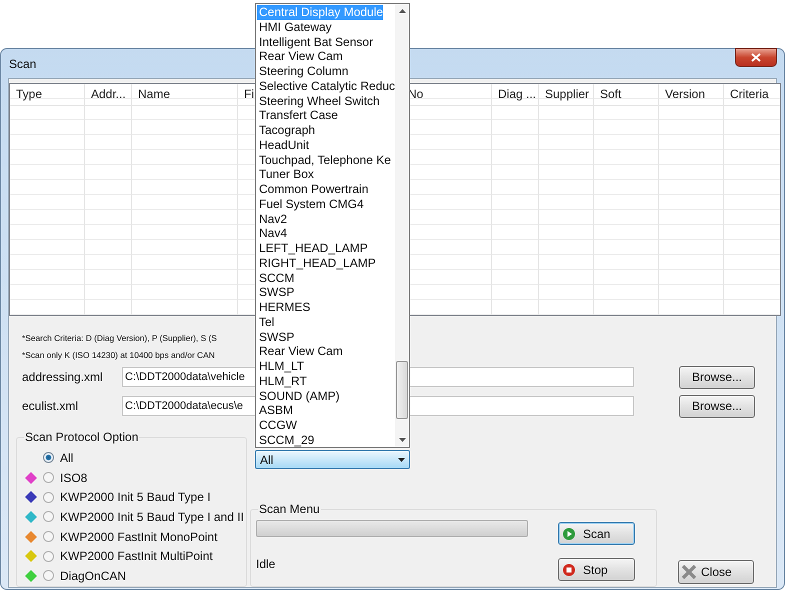 This screenshot has width=800, height=596. I want to click on window-title: Scan, so click(22, 63).